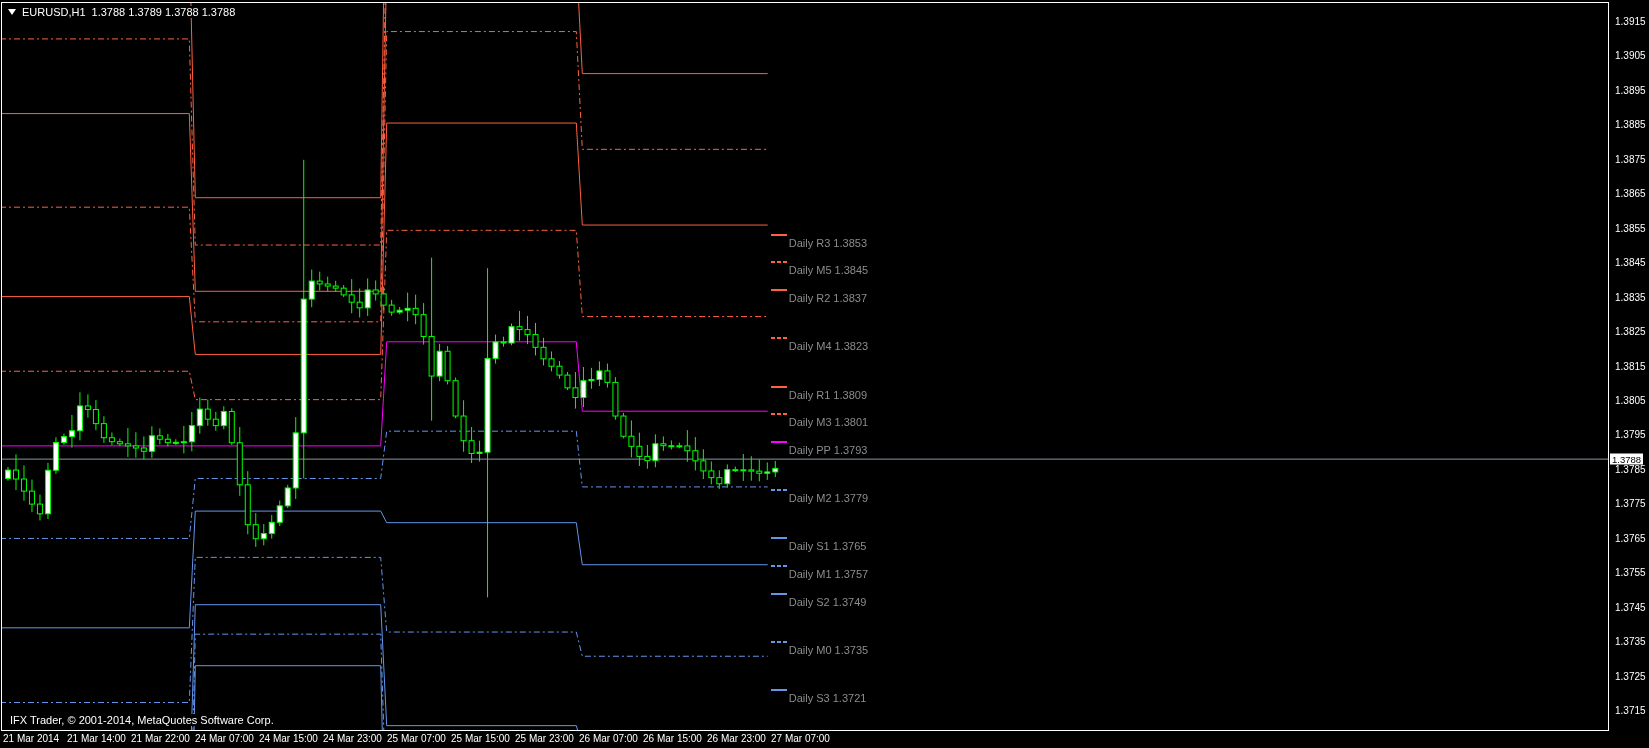 Image resolution: width=1649 pixels, height=748 pixels. Describe the element at coordinates (1630, 124) in the screenshot. I see `price-tick-label: 1.3885` at that location.